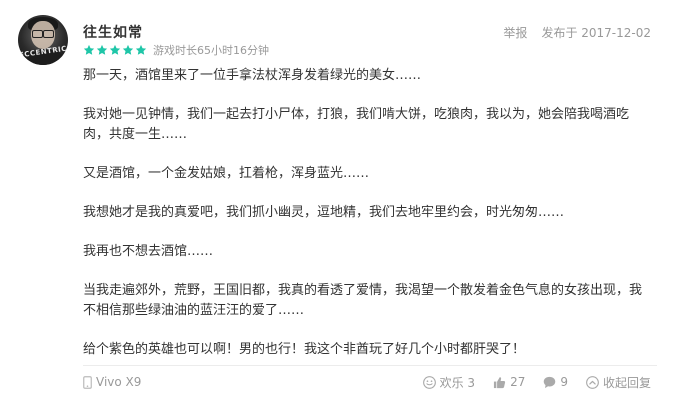  Describe the element at coordinates (549, 382) in the screenshot. I see `comment-icon` at that location.